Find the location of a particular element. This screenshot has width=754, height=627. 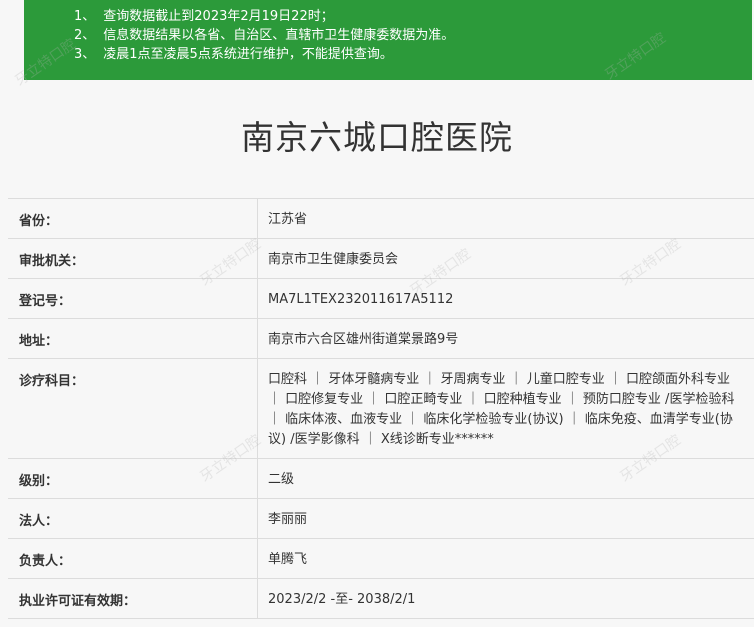

row-value: 2023/2/2 -至- 2038/2/1 is located at coordinates (342, 599).